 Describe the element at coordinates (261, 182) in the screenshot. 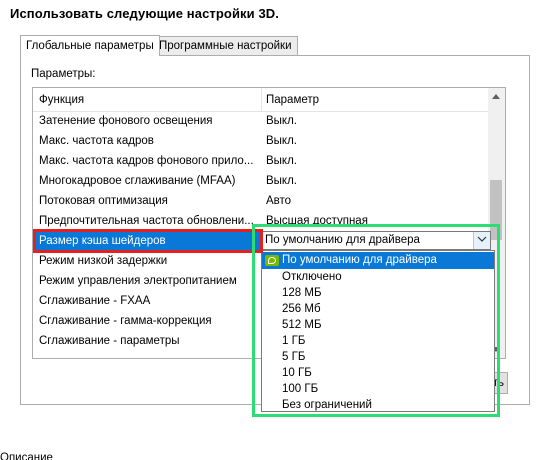

I see `table-row: Многокадровое сглаживание (MFAA) Выкл.` at that location.